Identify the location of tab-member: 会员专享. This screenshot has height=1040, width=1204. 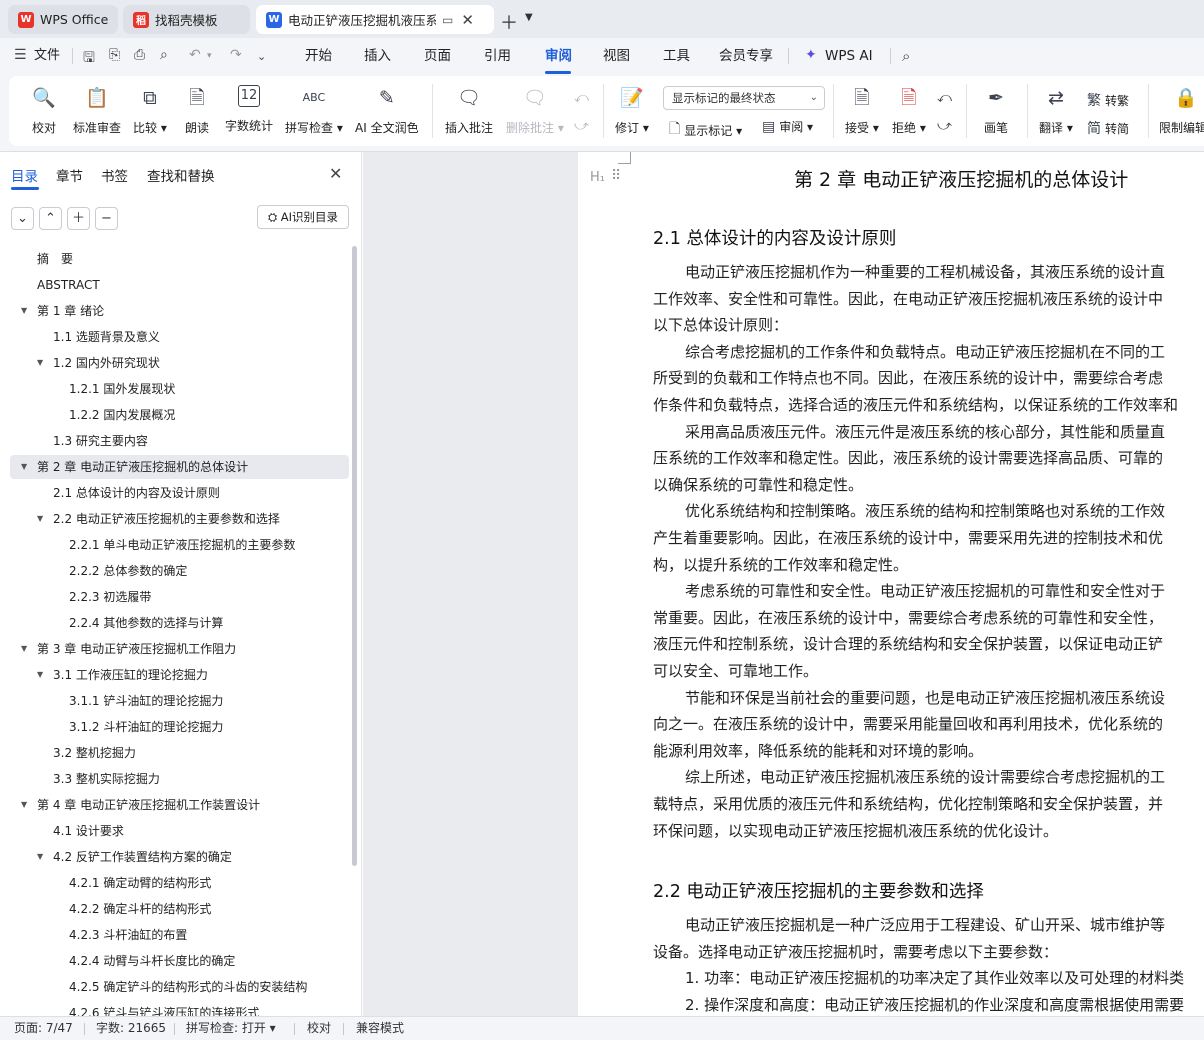
(746, 56).